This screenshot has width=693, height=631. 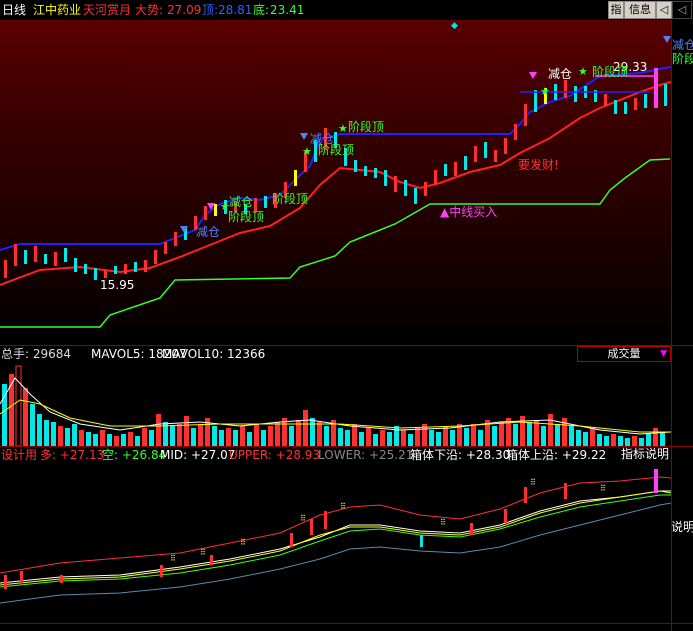 I want to click on volume-bars, so click(x=333, y=406).